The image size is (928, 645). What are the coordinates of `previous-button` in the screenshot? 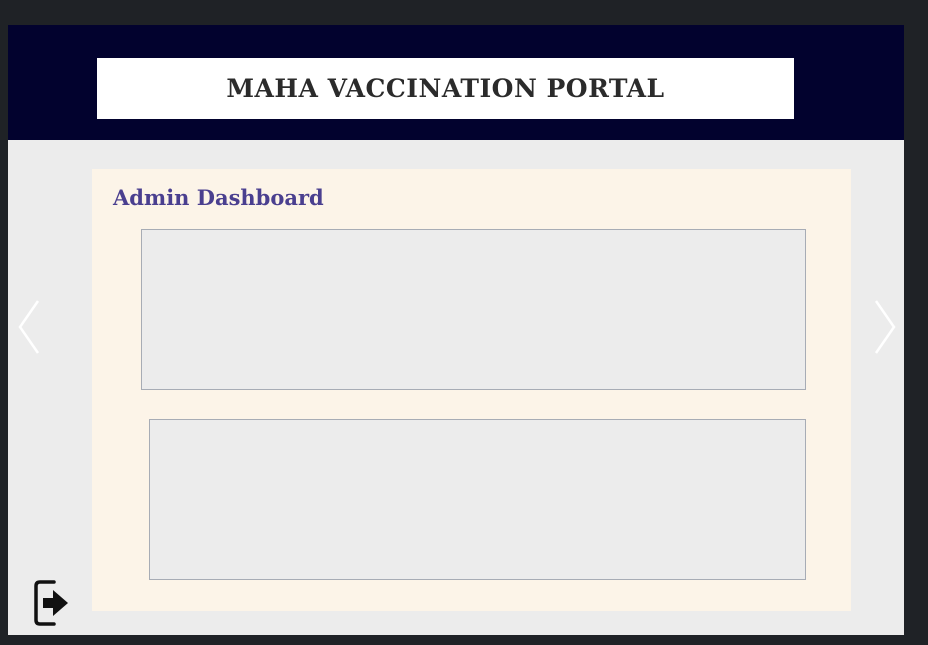 It's located at (29, 327).